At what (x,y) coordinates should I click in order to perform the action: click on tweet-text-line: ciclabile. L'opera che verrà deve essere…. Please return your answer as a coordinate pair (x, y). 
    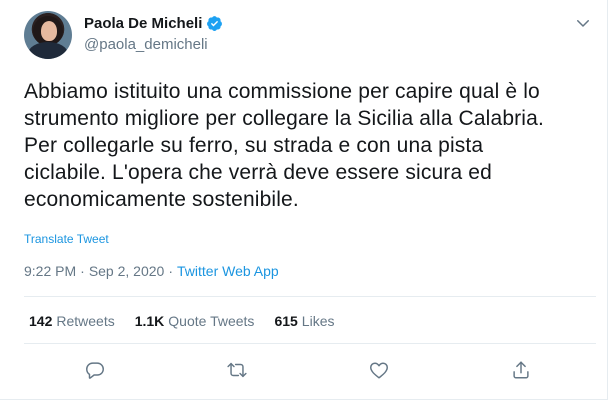
    Looking at the image, I should click on (258, 172).